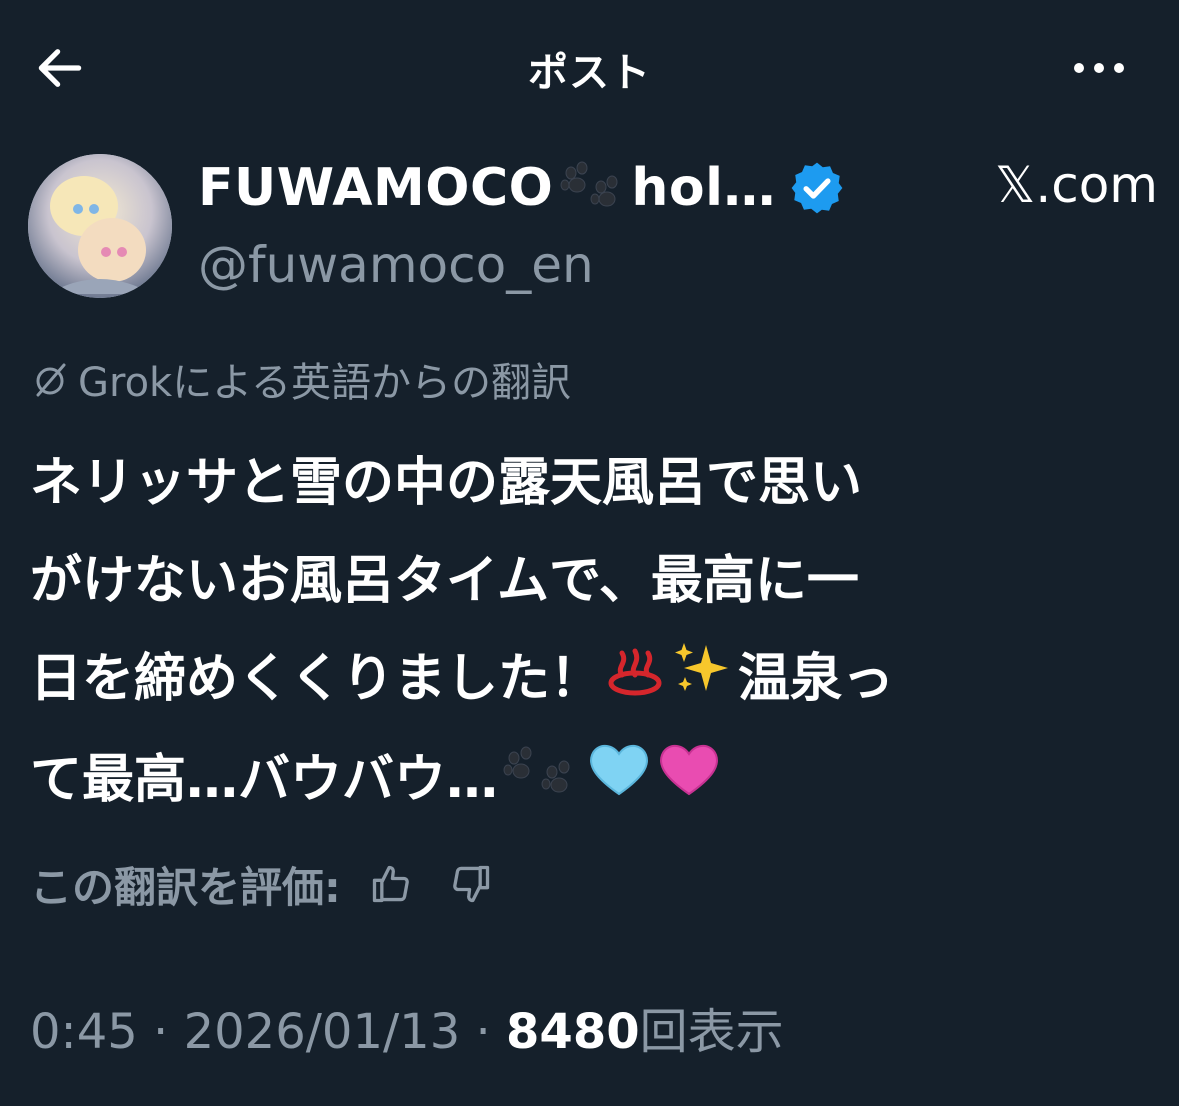 This screenshot has width=1179, height=1106. What do you see at coordinates (689, 783) in the screenshot?
I see `pink-heart-emoji-icon` at bounding box center [689, 783].